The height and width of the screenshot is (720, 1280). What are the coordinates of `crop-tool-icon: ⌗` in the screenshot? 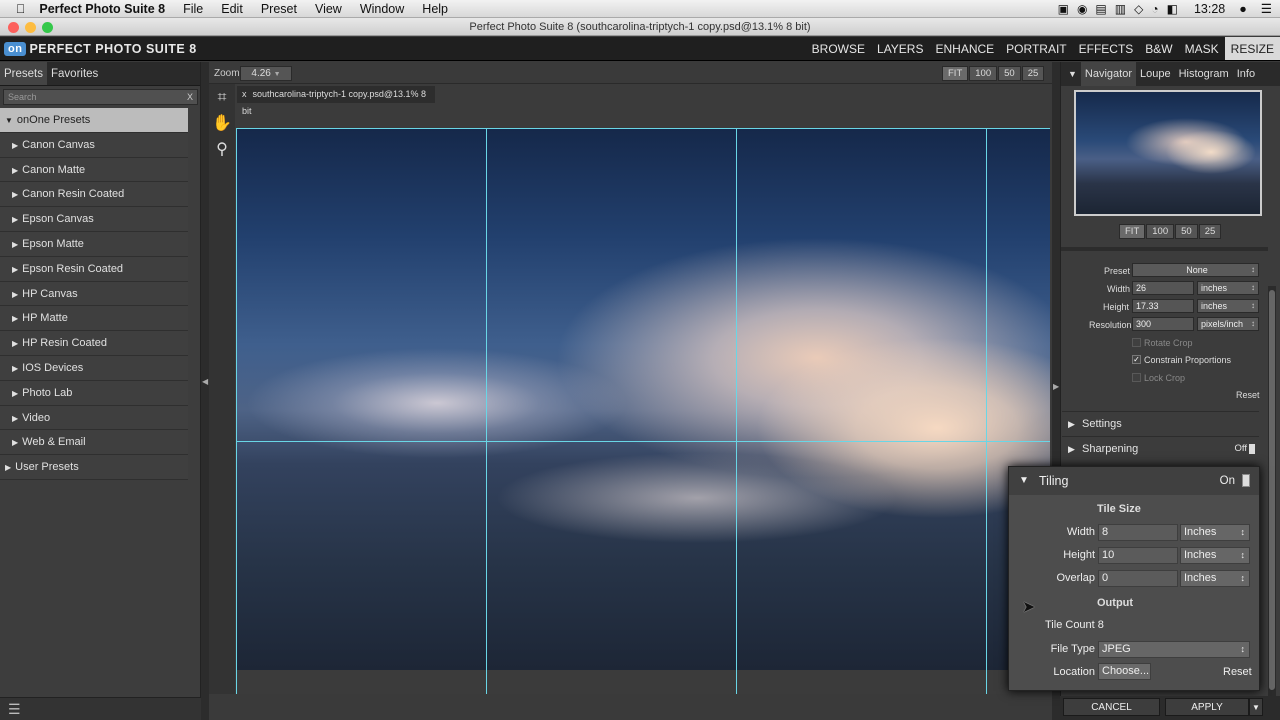 It's located at (222, 98).